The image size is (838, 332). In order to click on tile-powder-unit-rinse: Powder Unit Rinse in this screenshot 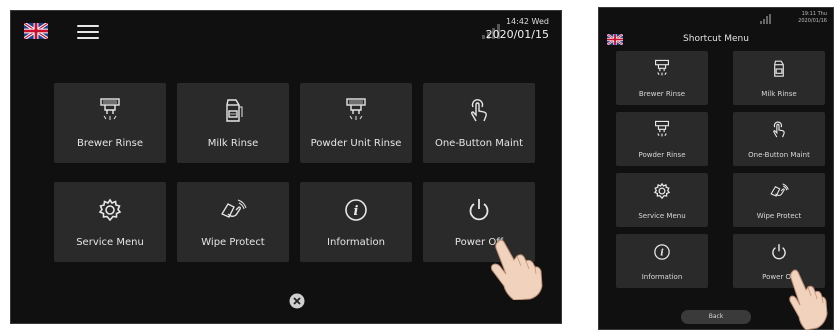, I will do `click(356, 123)`.